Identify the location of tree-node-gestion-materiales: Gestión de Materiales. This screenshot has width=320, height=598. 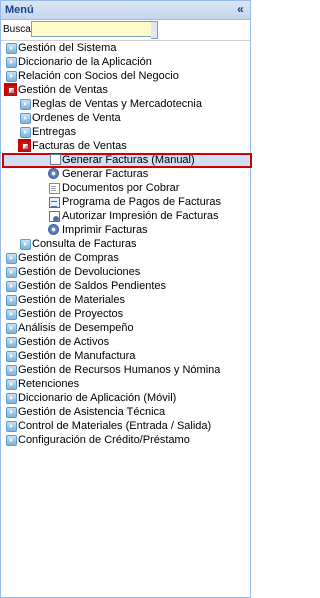
(125, 300).